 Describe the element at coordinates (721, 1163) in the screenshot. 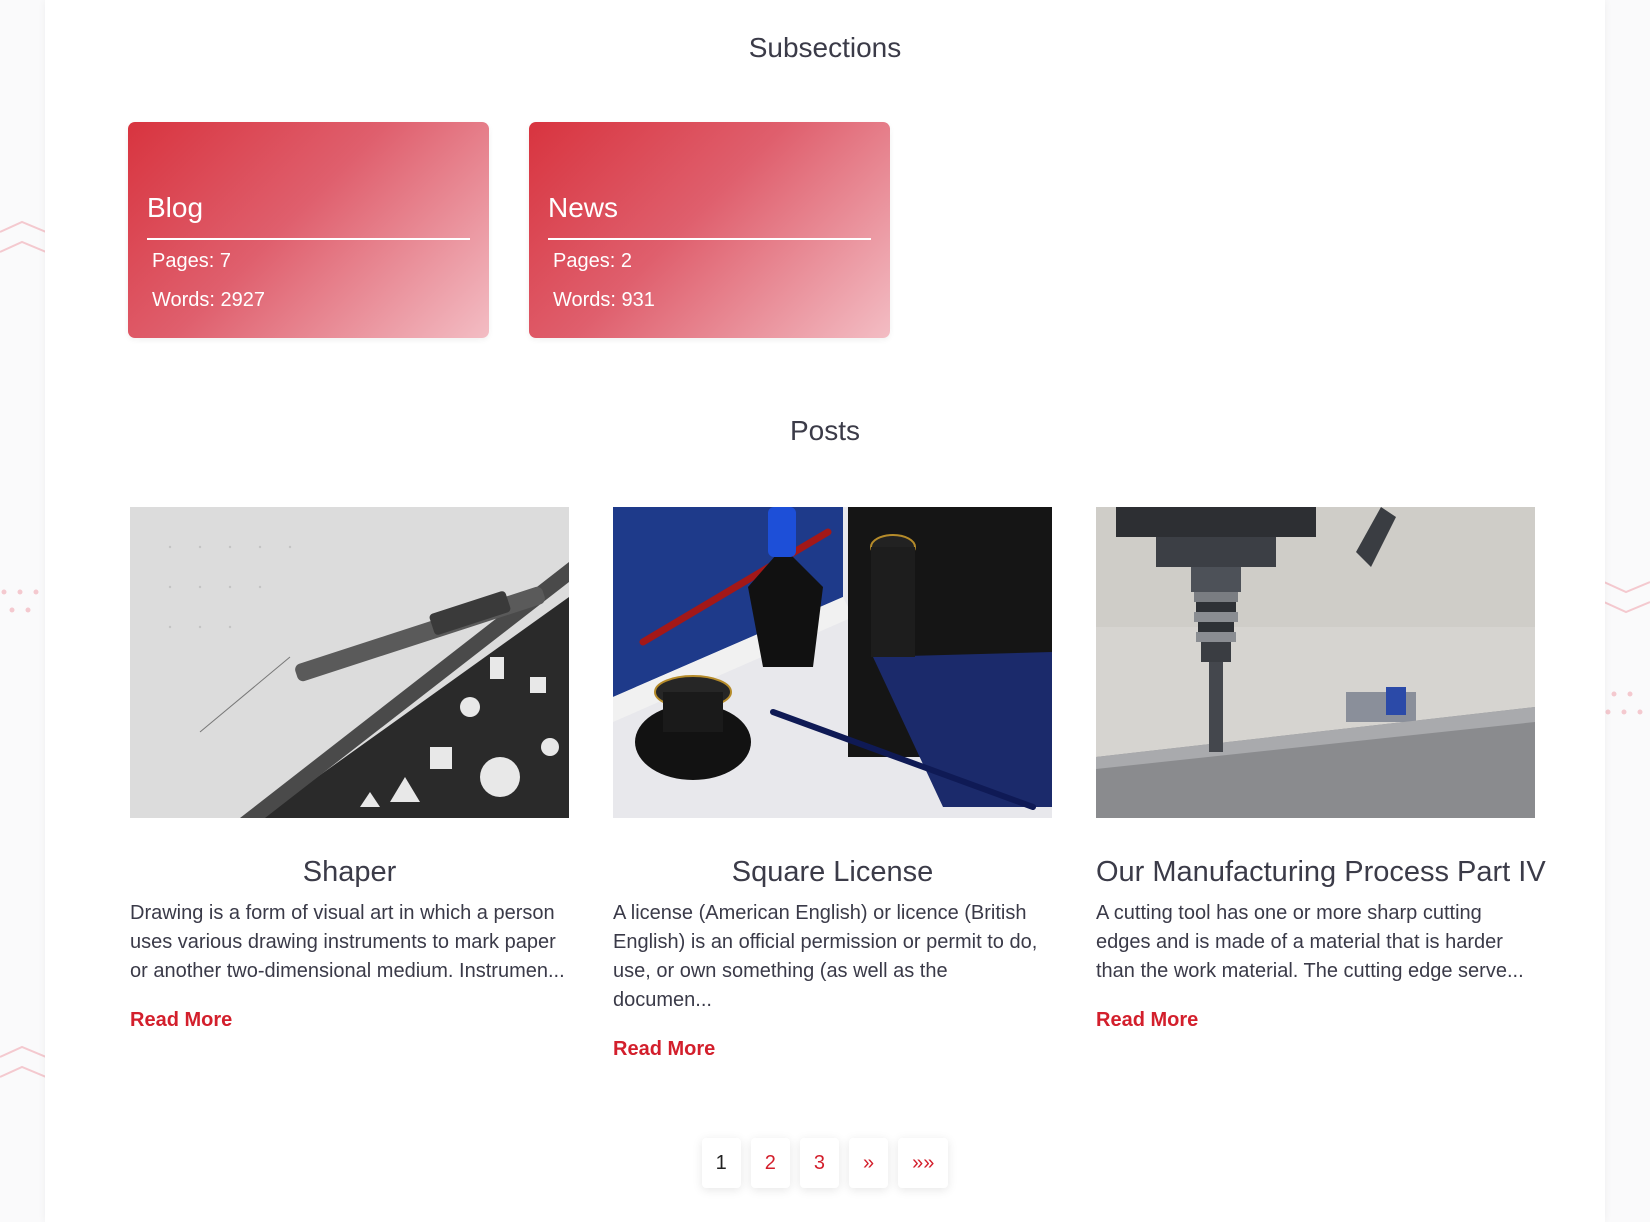

I see `page-1-current: 1` at that location.